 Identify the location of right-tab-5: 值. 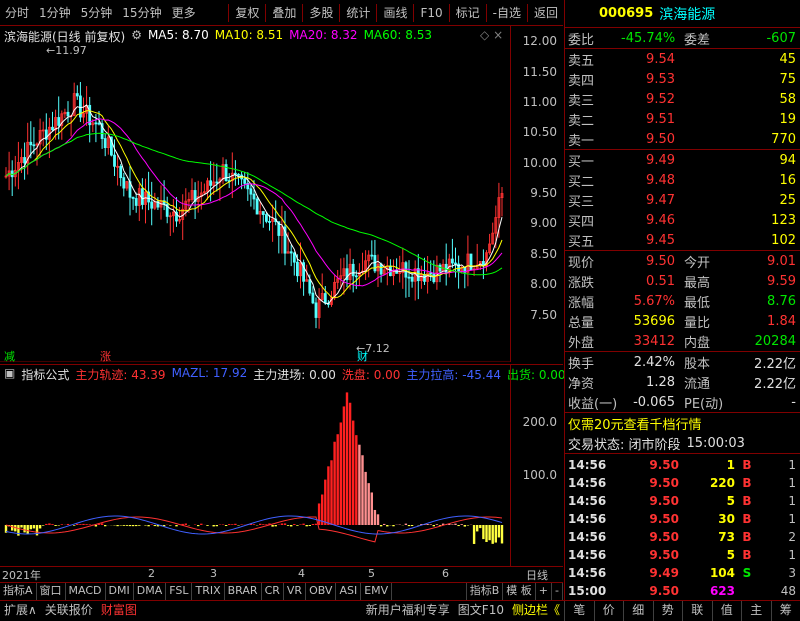
(727, 611).